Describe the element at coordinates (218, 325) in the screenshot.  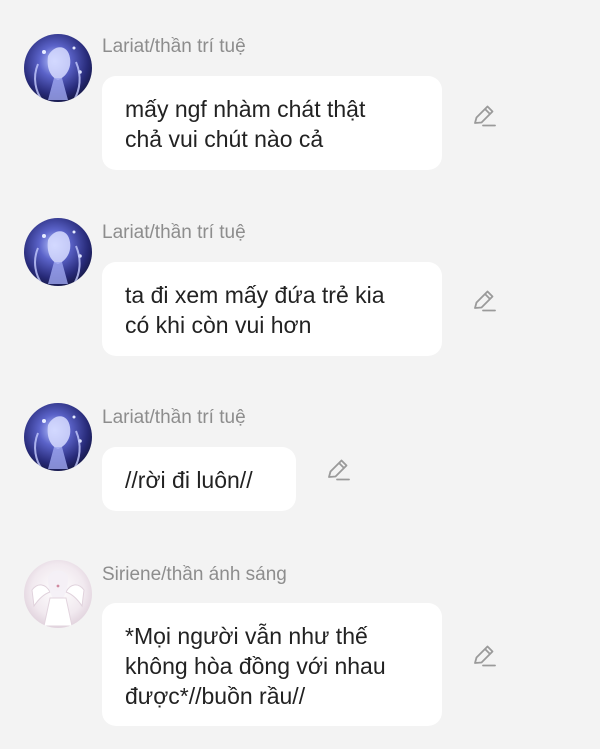
I see `message-text-line: có khi còn vui hơn` at that location.